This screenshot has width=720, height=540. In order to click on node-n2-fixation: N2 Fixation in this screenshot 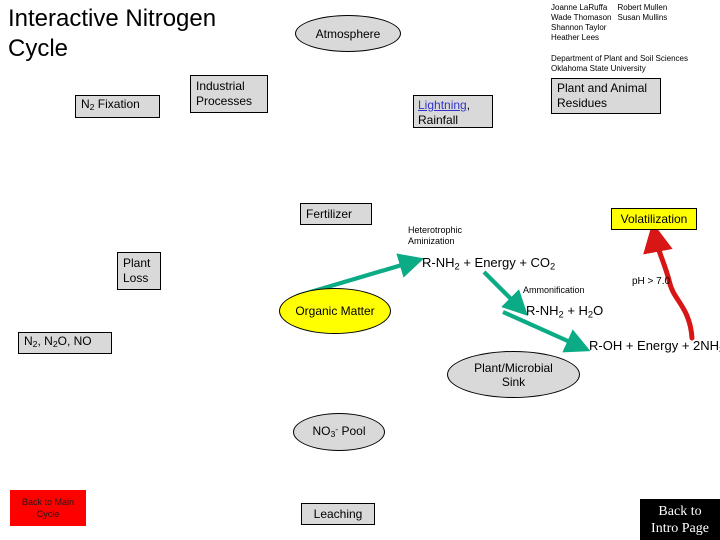, I will do `click(117, 106)`.